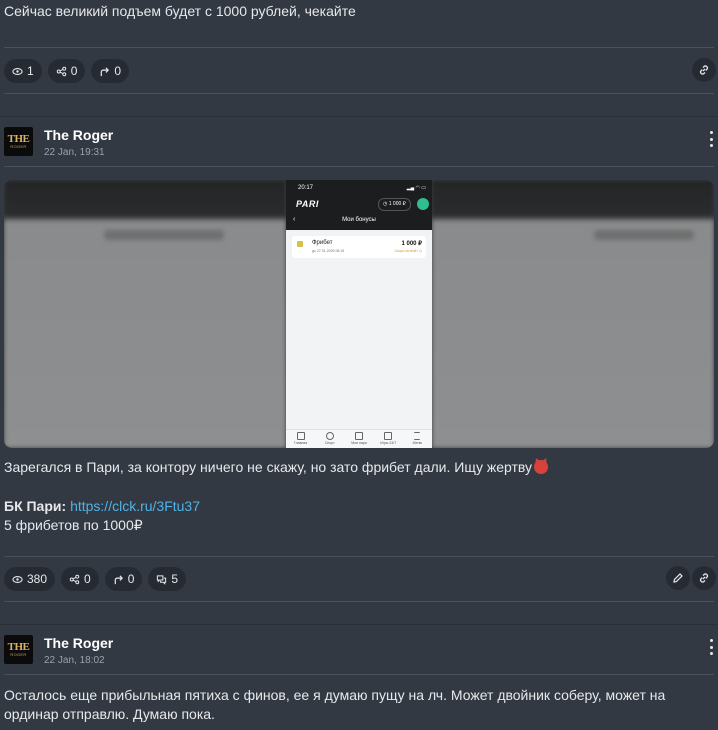 This screenshot has height=730, width=718. I want to click on post-actions: 380 0 0 5, so click(95, 579).